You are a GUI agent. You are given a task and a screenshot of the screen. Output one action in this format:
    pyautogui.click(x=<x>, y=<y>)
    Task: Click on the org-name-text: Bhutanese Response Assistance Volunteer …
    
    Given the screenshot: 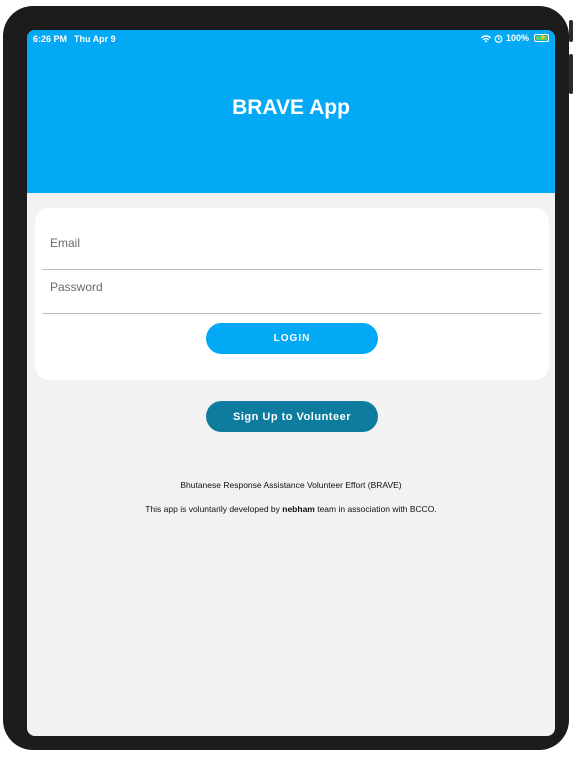 What is the action you would take?
    pyautogui.click(x=291, y=485)
    